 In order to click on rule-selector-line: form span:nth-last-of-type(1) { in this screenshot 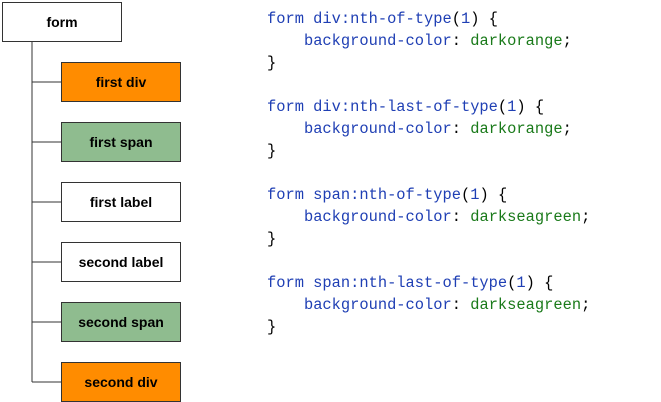, I will do `click(410, 283)`.